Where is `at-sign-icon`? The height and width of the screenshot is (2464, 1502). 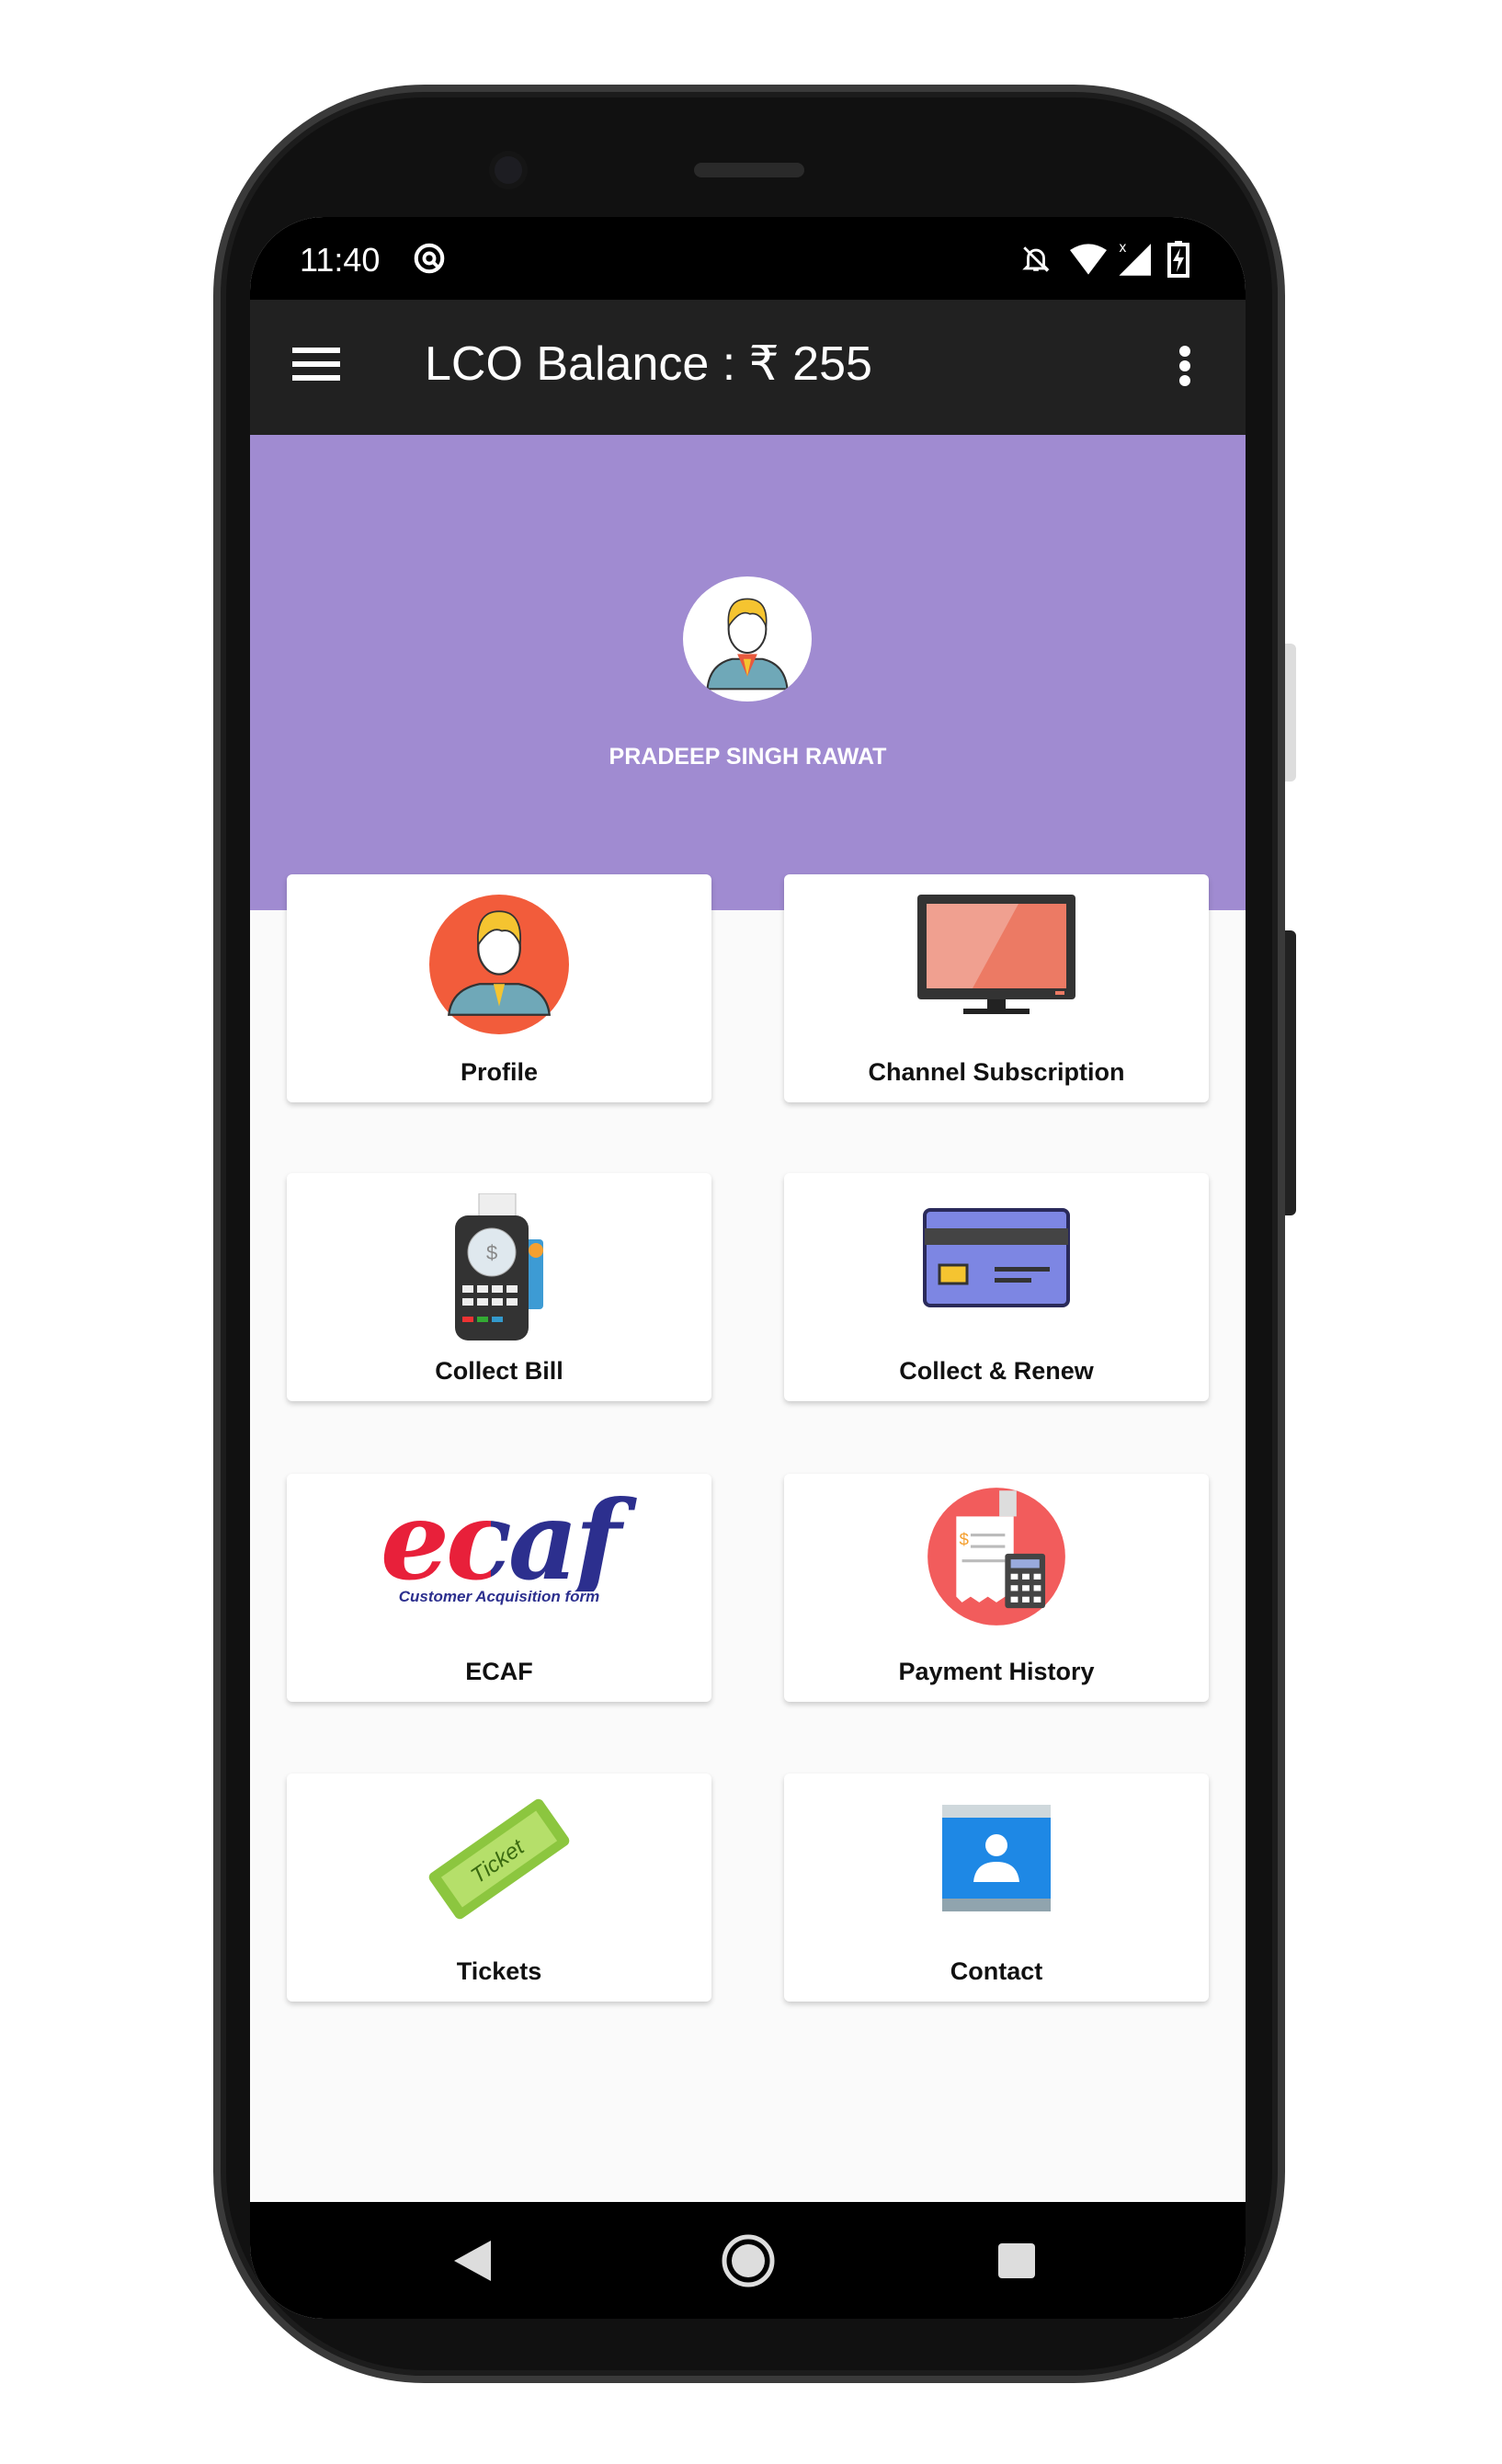 at-sign-icon is located at coordinates (429, 258).